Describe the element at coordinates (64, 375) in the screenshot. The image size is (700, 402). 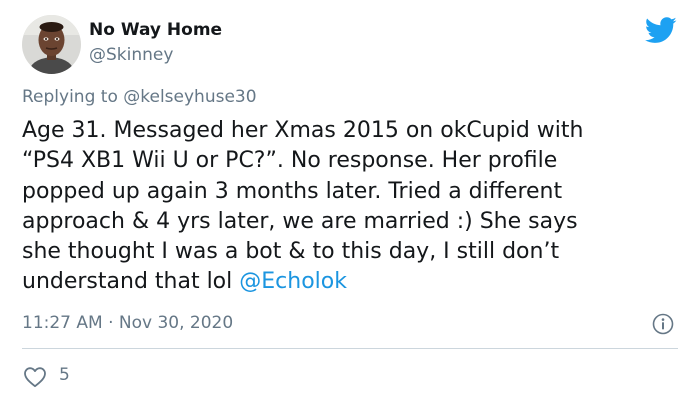
I see `like-count: 5` at that location.